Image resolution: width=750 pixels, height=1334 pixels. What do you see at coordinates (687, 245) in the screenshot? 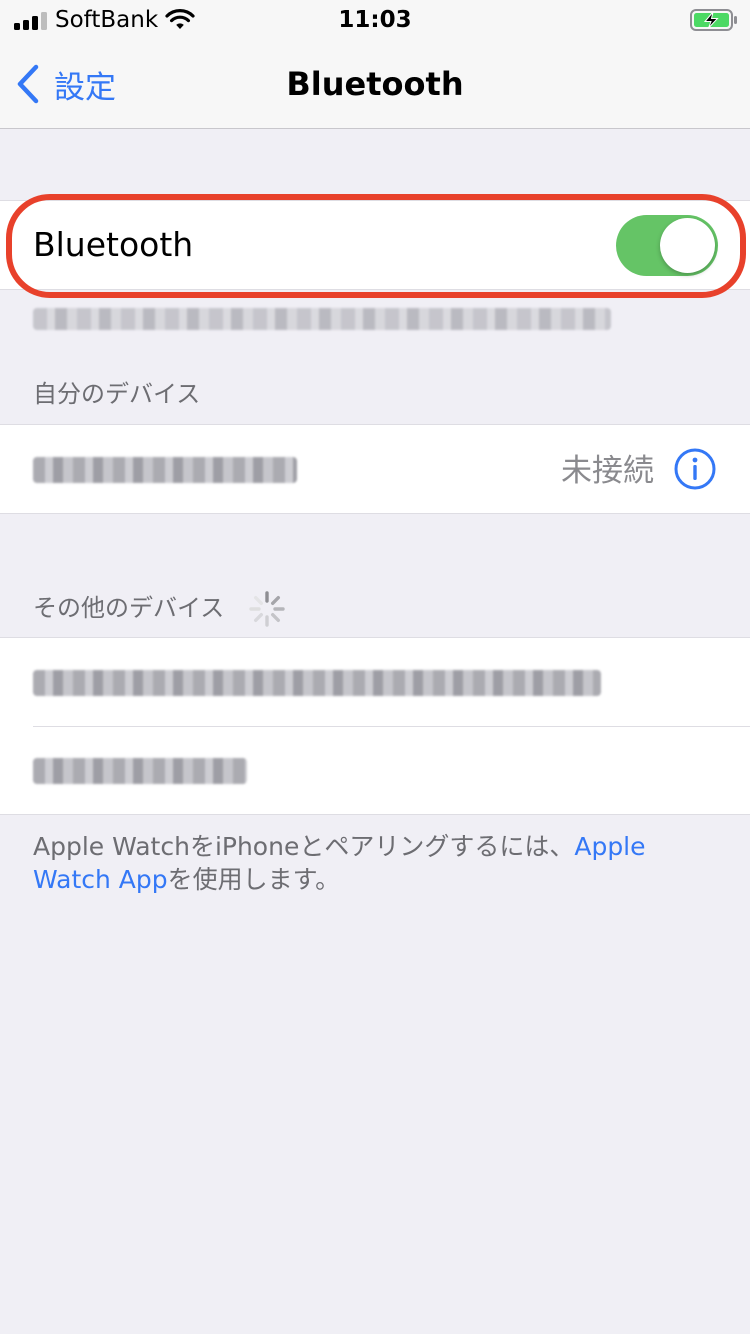
I see `toggle-knob` at bounding box center [687, 245].